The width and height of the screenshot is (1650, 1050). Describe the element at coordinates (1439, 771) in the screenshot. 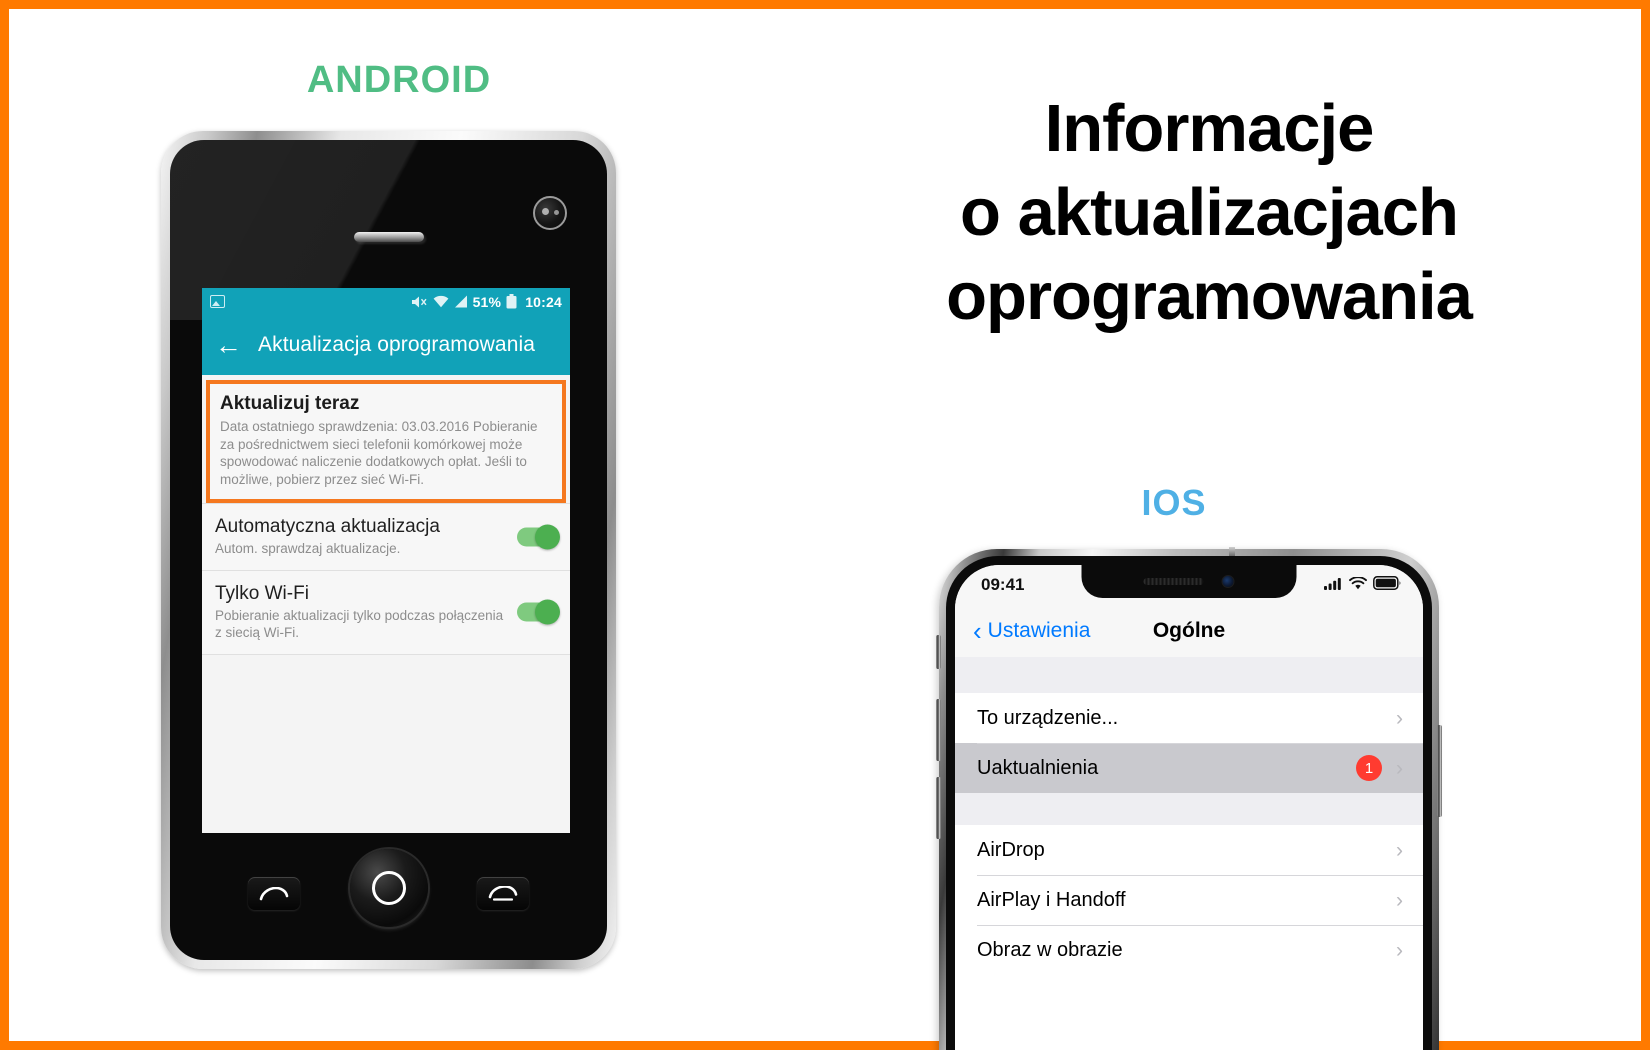

I see `power-button` at that location.